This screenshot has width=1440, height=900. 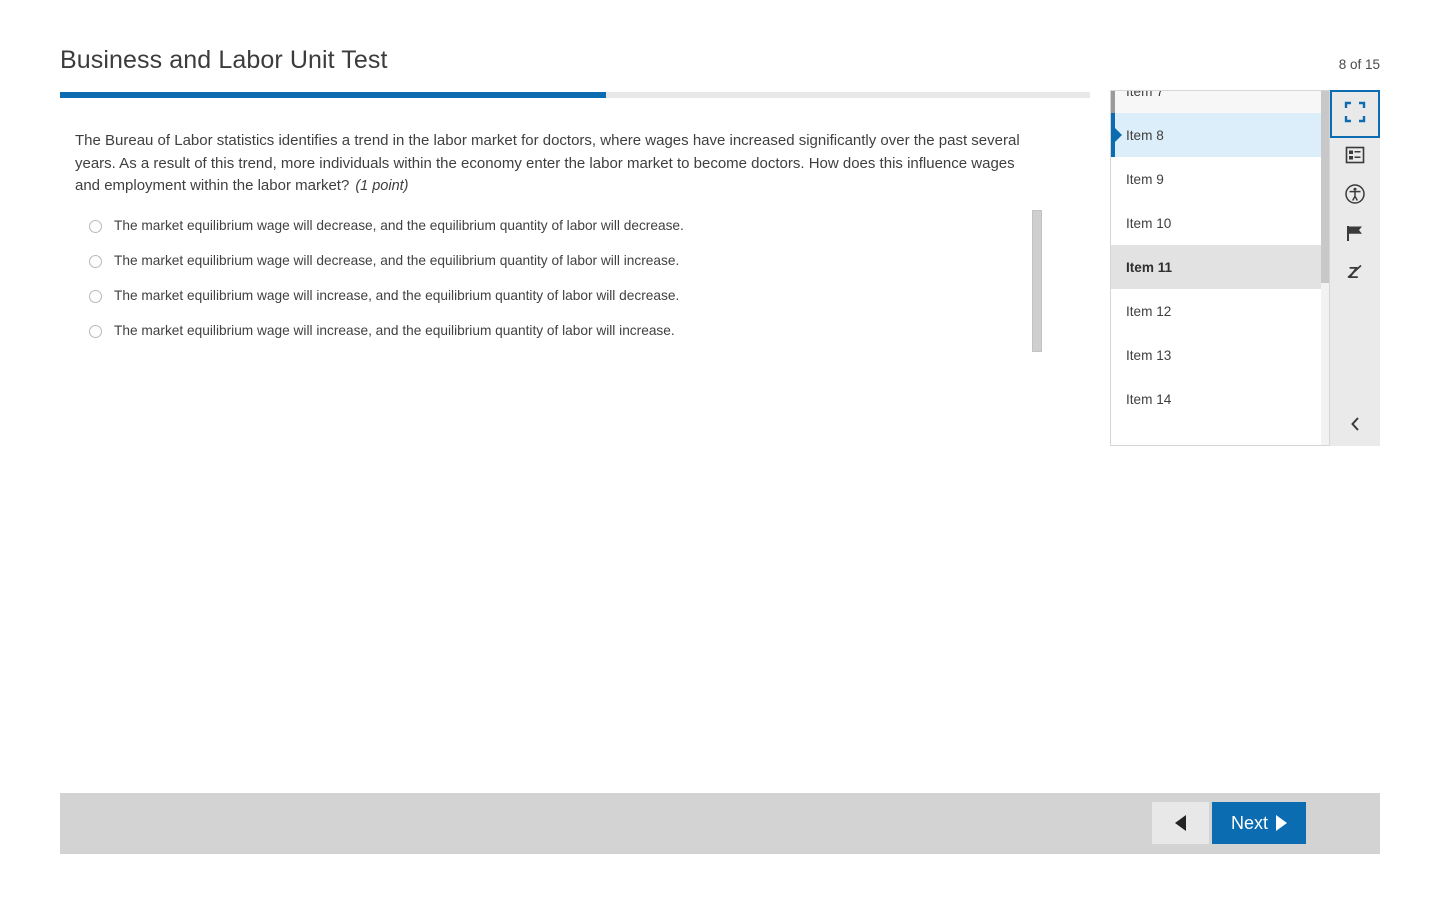 I want to click on item-counter: 8 of 15, so click(x=1359, y=64).